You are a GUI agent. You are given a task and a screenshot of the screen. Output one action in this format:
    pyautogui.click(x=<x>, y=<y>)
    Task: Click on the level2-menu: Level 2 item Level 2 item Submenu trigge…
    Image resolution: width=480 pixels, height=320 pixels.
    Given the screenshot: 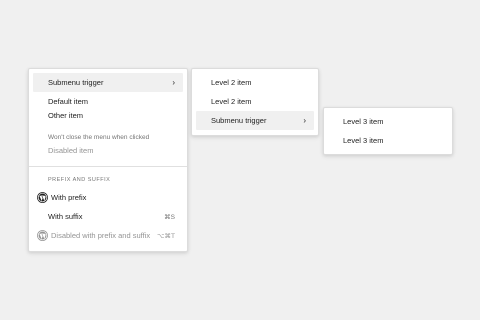 What is the action you would take?
    pyautogui.click(x=255, y=102)
    